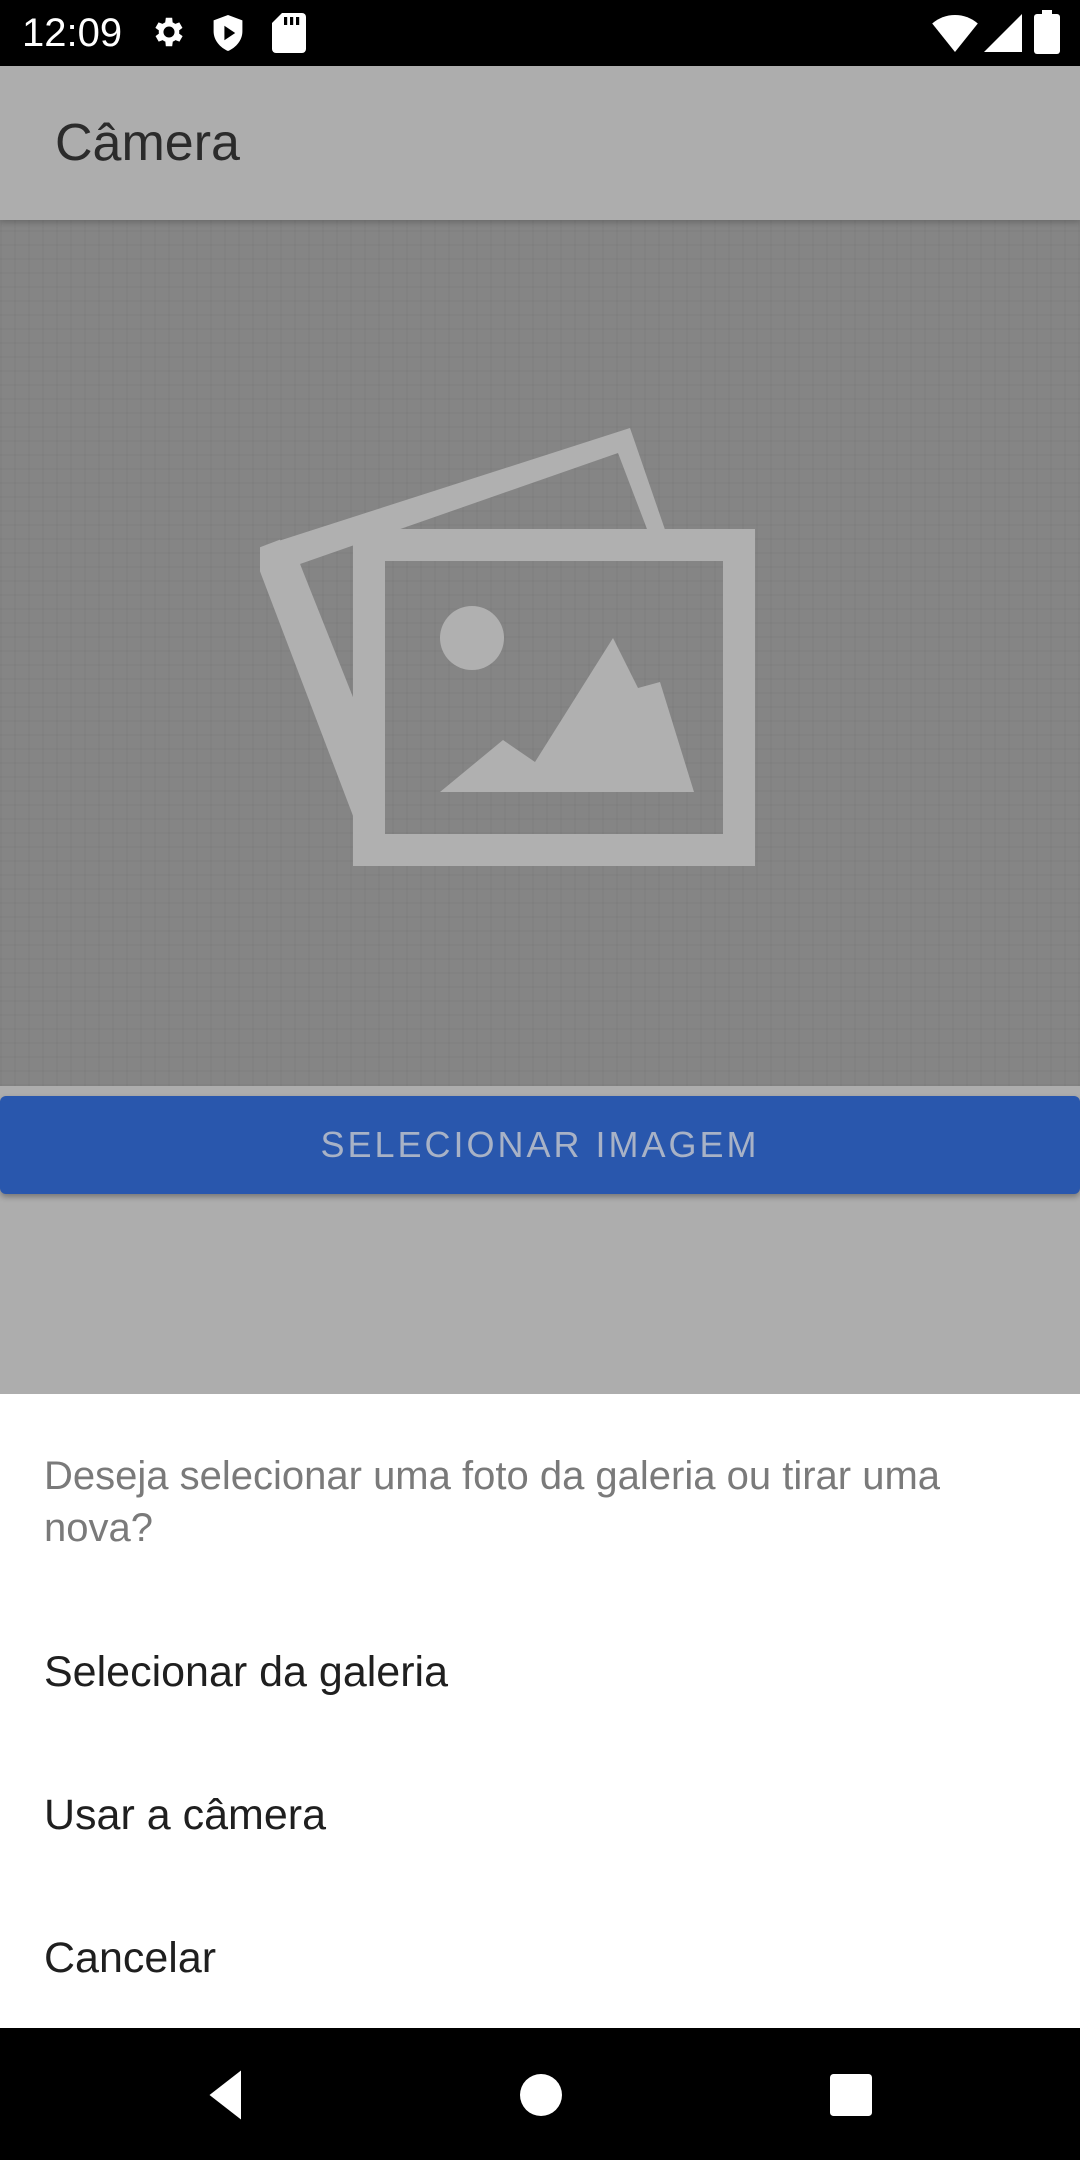  What do you see at coordinates (72, 33) in the screenshot?
I see `status-time: 12:09` at bounding box center [72, 33].